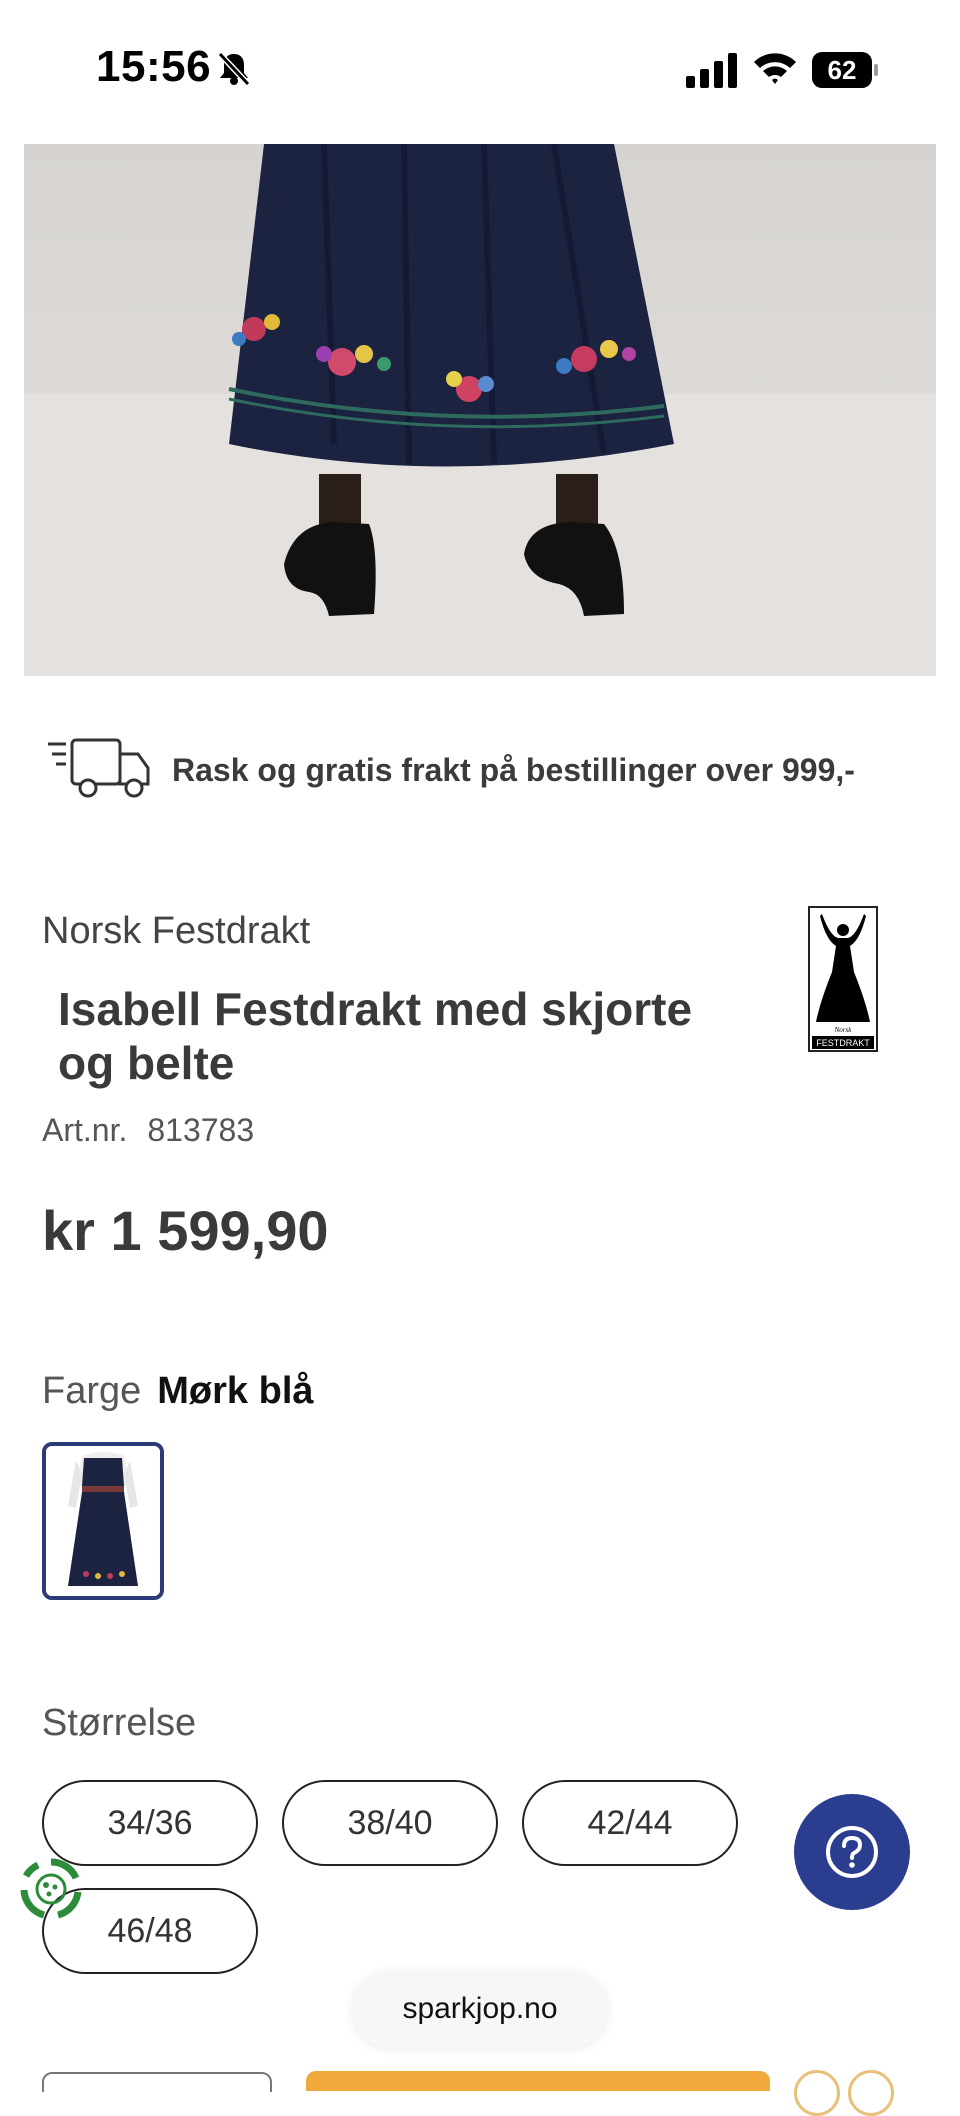 The image size is (960, 2116). Describe the element at coordinates (119, 1723) in the screenshot. I see `size-label: Størrelse` at that location.